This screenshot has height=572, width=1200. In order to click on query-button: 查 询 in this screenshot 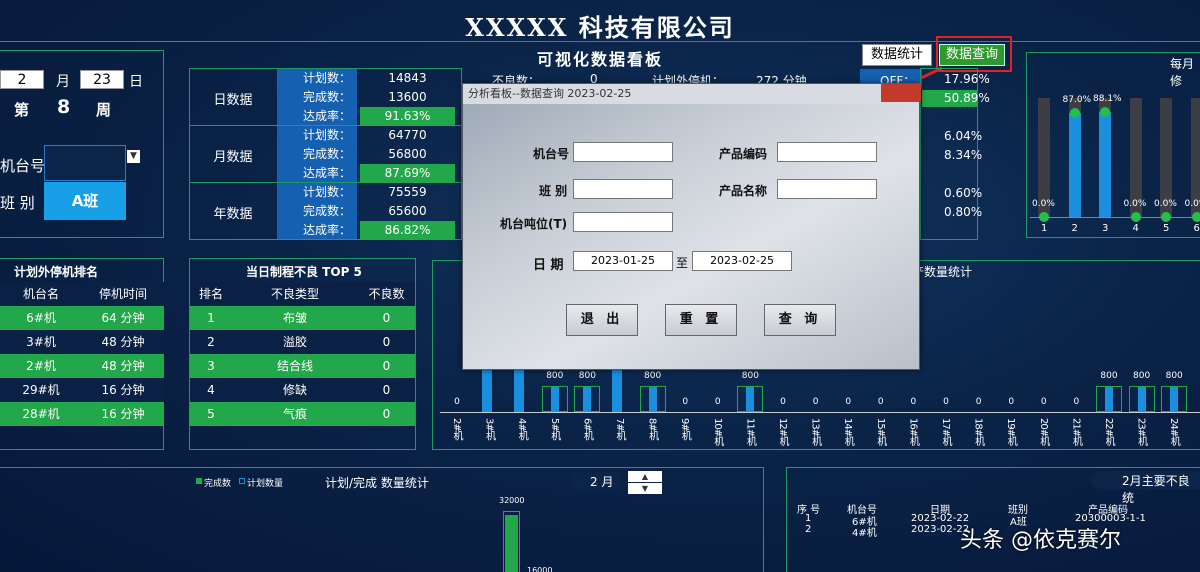, I will do `click(800, 320)`.